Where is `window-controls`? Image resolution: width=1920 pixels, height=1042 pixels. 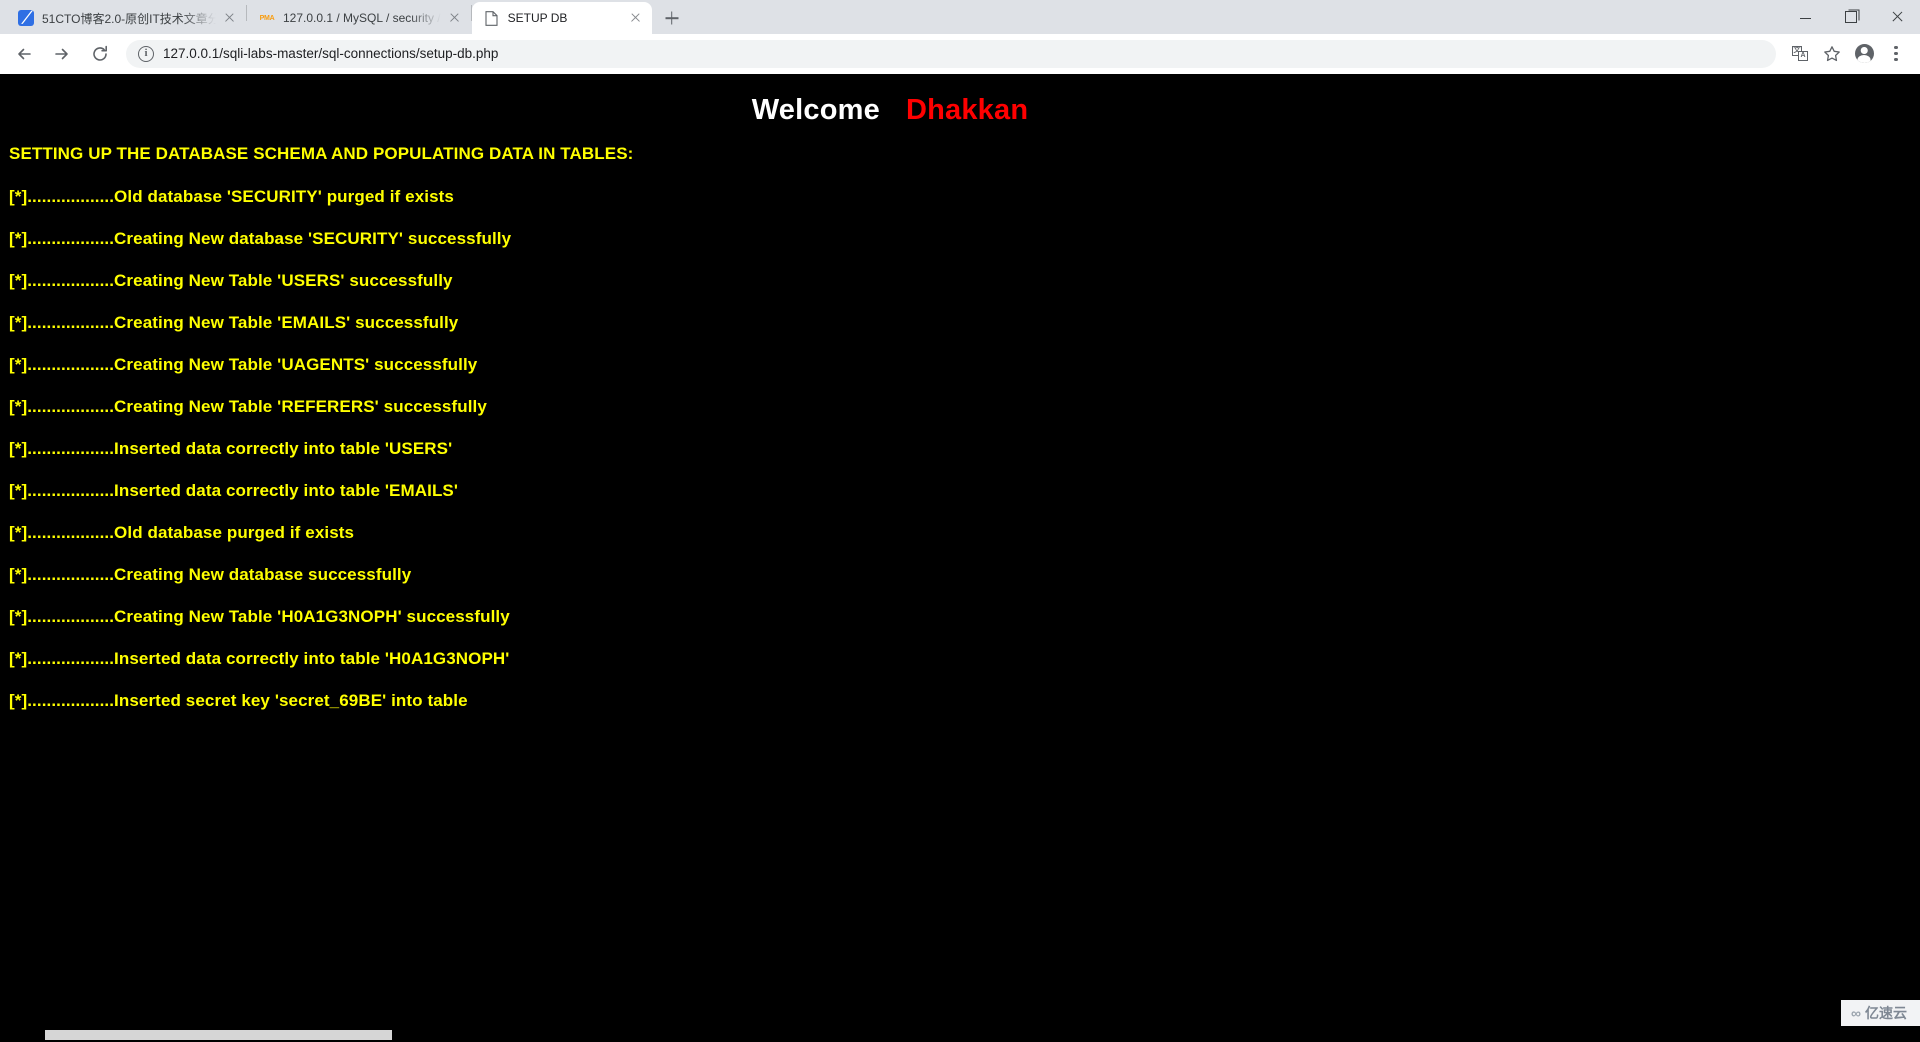 window-controls is located at coordinates (1851, 17).